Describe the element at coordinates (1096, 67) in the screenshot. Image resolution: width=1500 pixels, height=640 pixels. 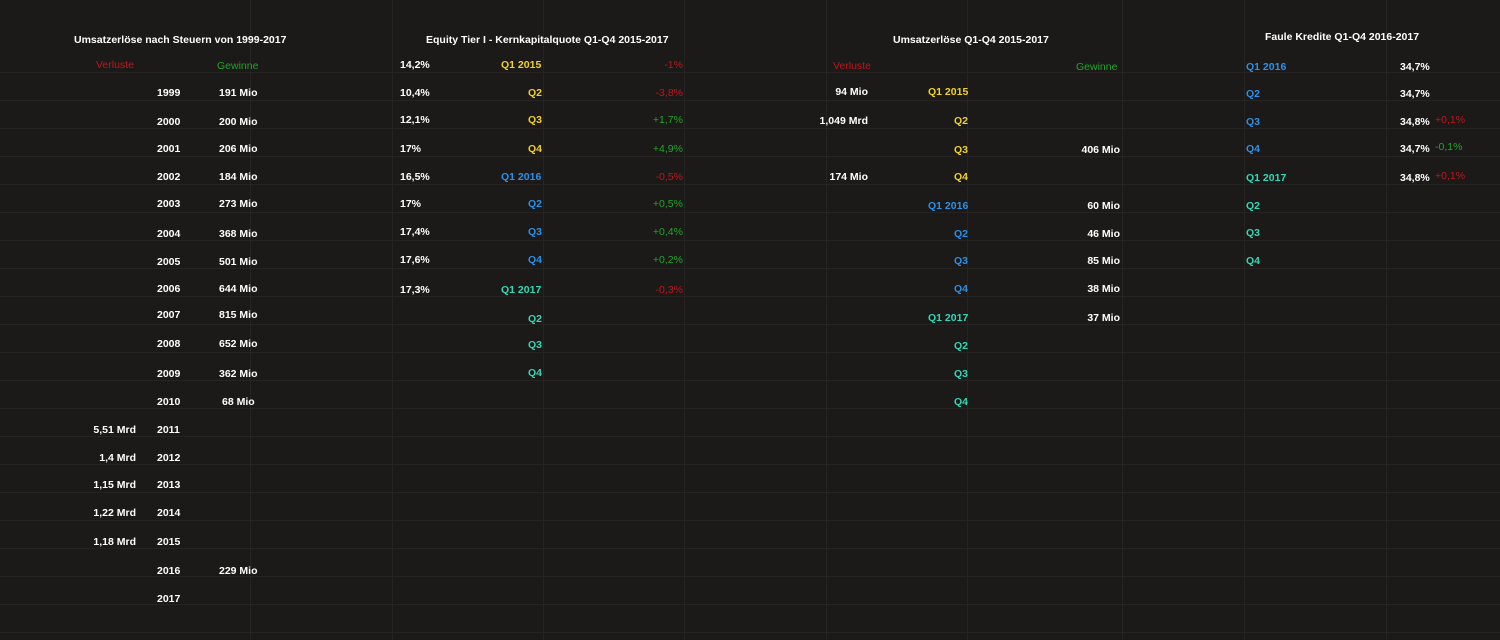
I see `revenue-quarterly-gain-header: Gewinne` at that location.